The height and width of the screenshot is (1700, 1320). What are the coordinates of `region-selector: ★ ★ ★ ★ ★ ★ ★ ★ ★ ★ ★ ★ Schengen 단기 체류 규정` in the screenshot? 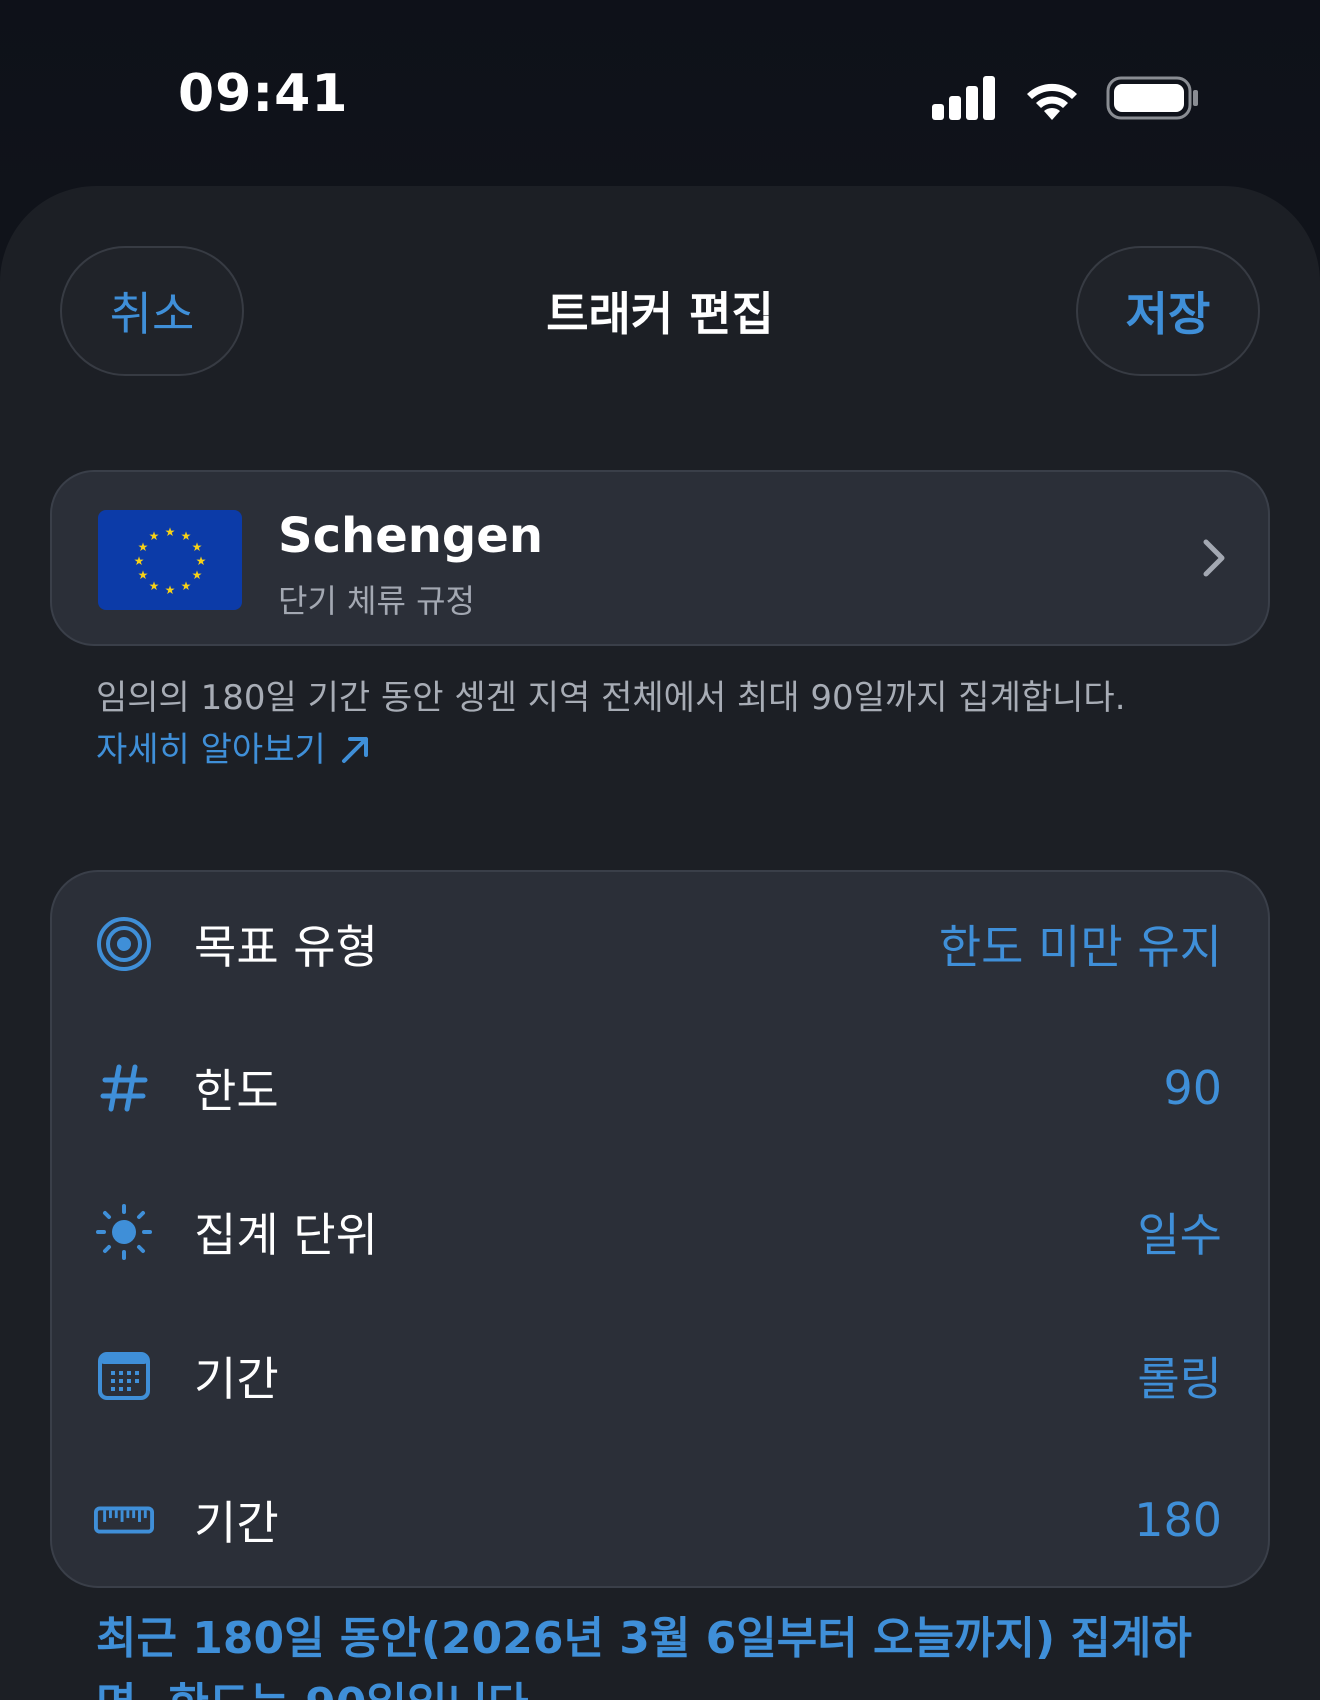 It's located at (660, 558).